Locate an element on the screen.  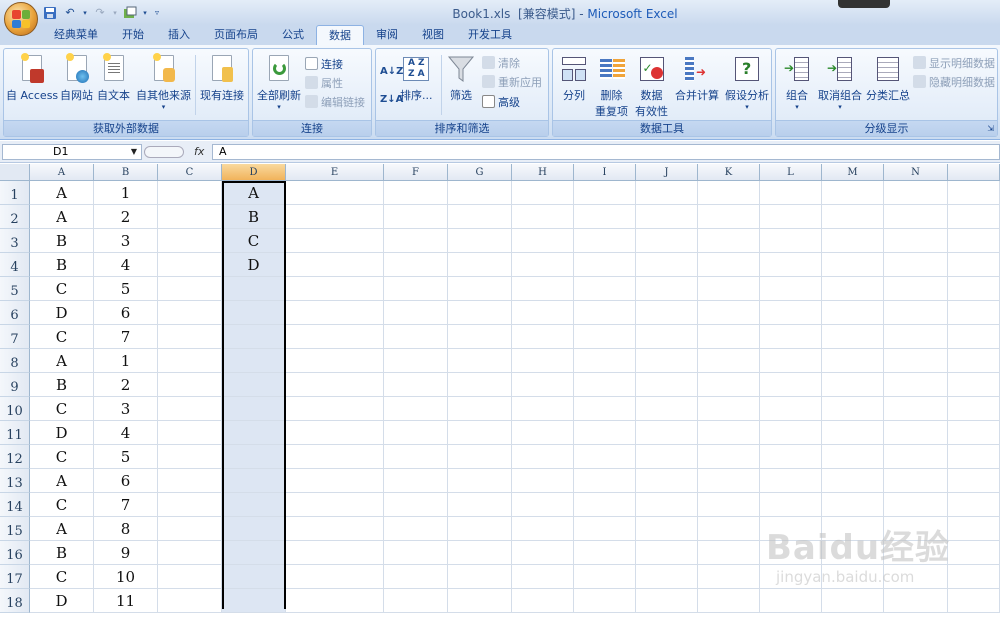
cell-c10 is located at coordinates (190, 409).